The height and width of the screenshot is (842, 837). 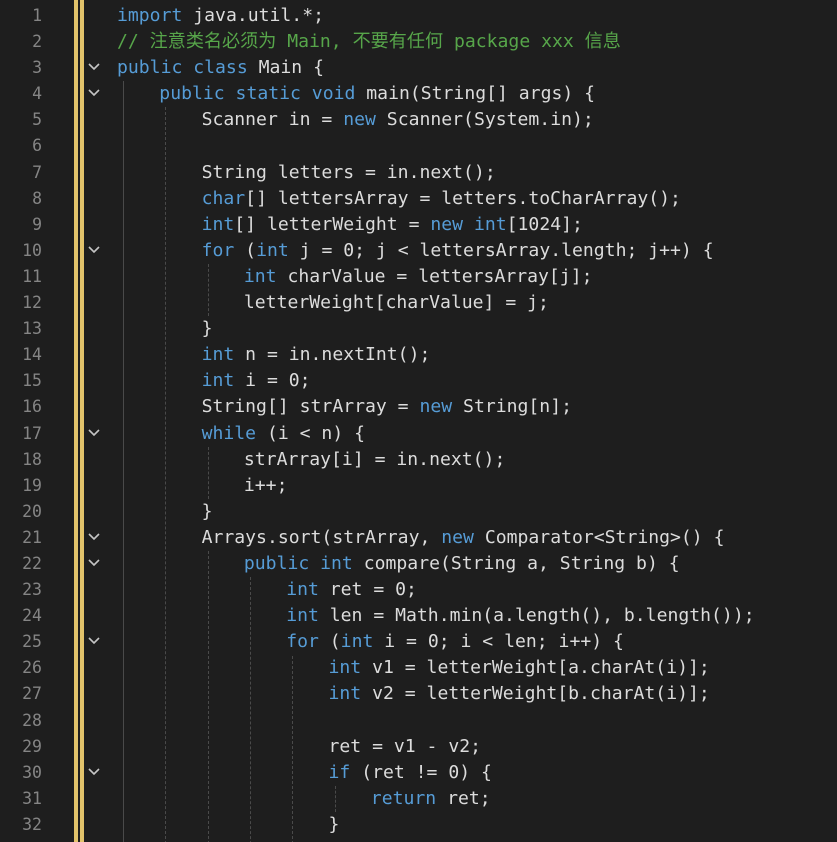 What do you see at coordinates (463, 198) in the screenshot?
I see `code-token: [] lettersArray = letters.toCharArray();` at bounding box center [463, 198].